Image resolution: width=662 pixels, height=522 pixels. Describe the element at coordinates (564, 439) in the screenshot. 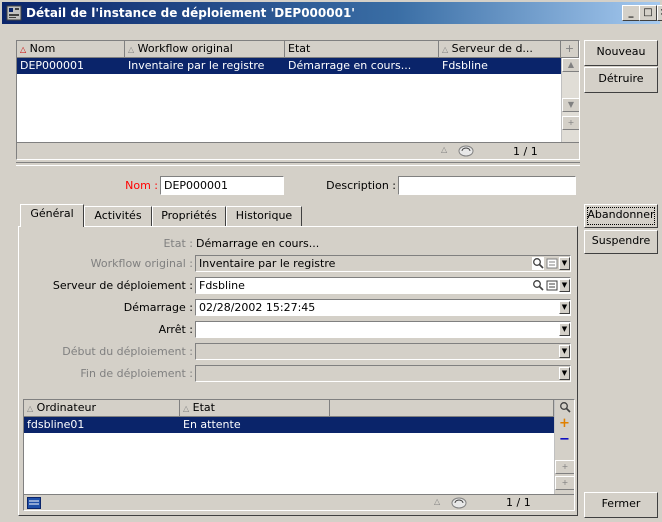

I see `remove-icon: −` at that location.